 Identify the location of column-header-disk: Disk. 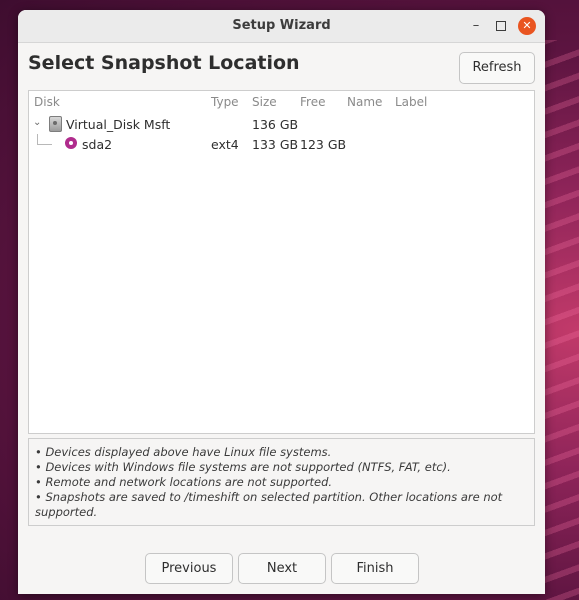
(47, 102).